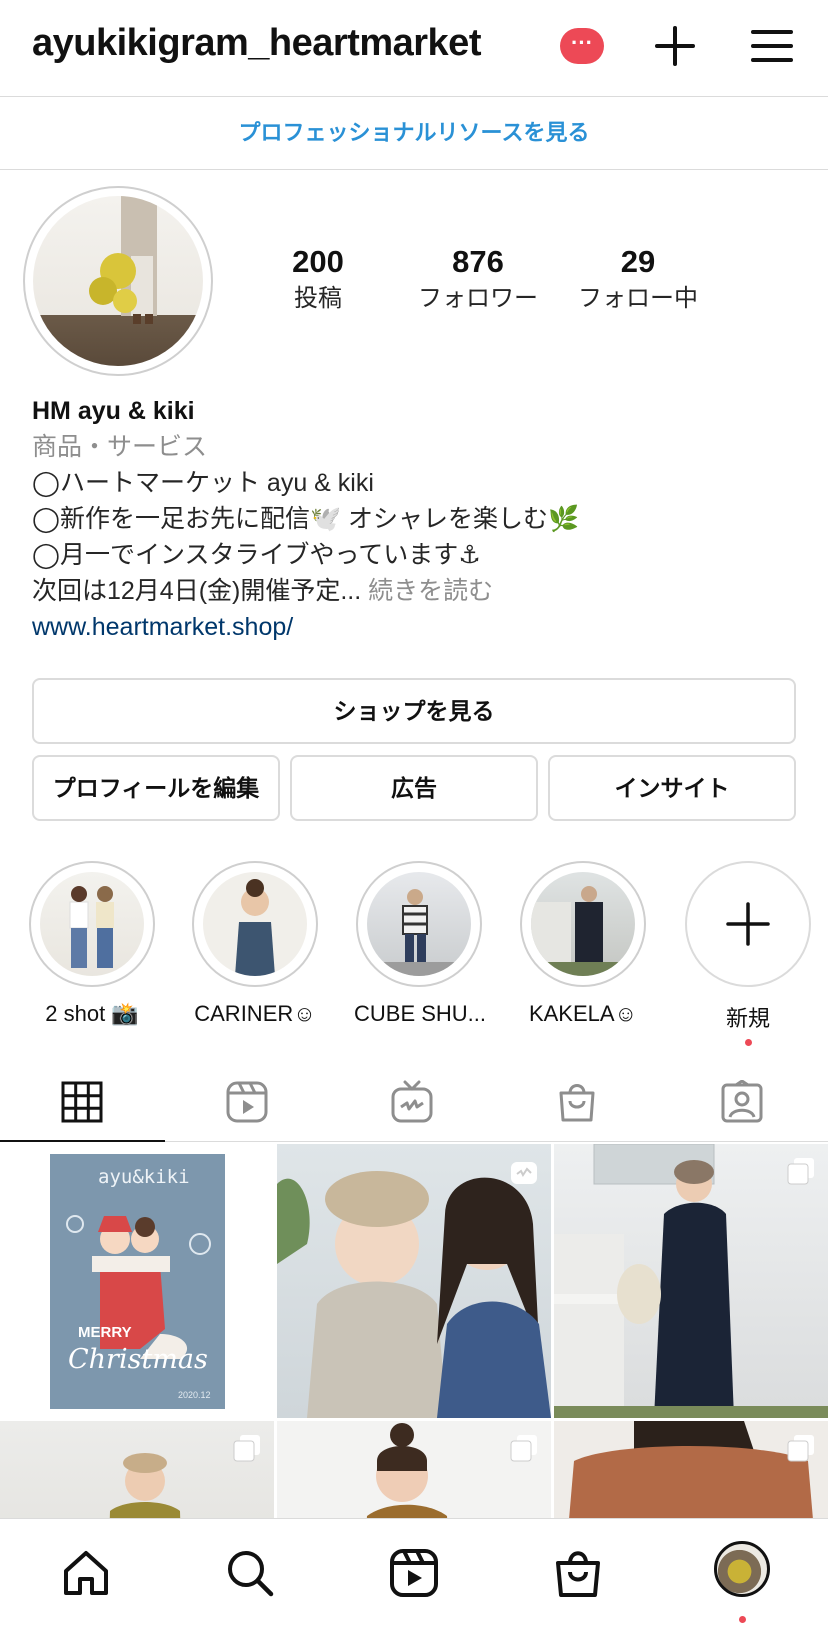  Describe the element at coordinates (742, 1619) in the screenshot. I see `profile-notification-dot` at that location.